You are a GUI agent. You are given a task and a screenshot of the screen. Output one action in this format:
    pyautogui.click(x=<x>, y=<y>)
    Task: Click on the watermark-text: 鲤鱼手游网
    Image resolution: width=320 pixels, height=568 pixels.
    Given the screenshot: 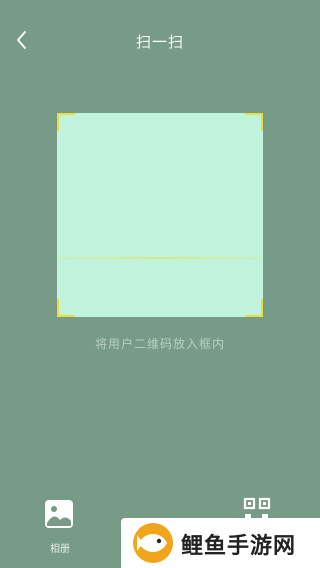 What is the action you would take?
    pyautogui.click(x=239, y=546)
    